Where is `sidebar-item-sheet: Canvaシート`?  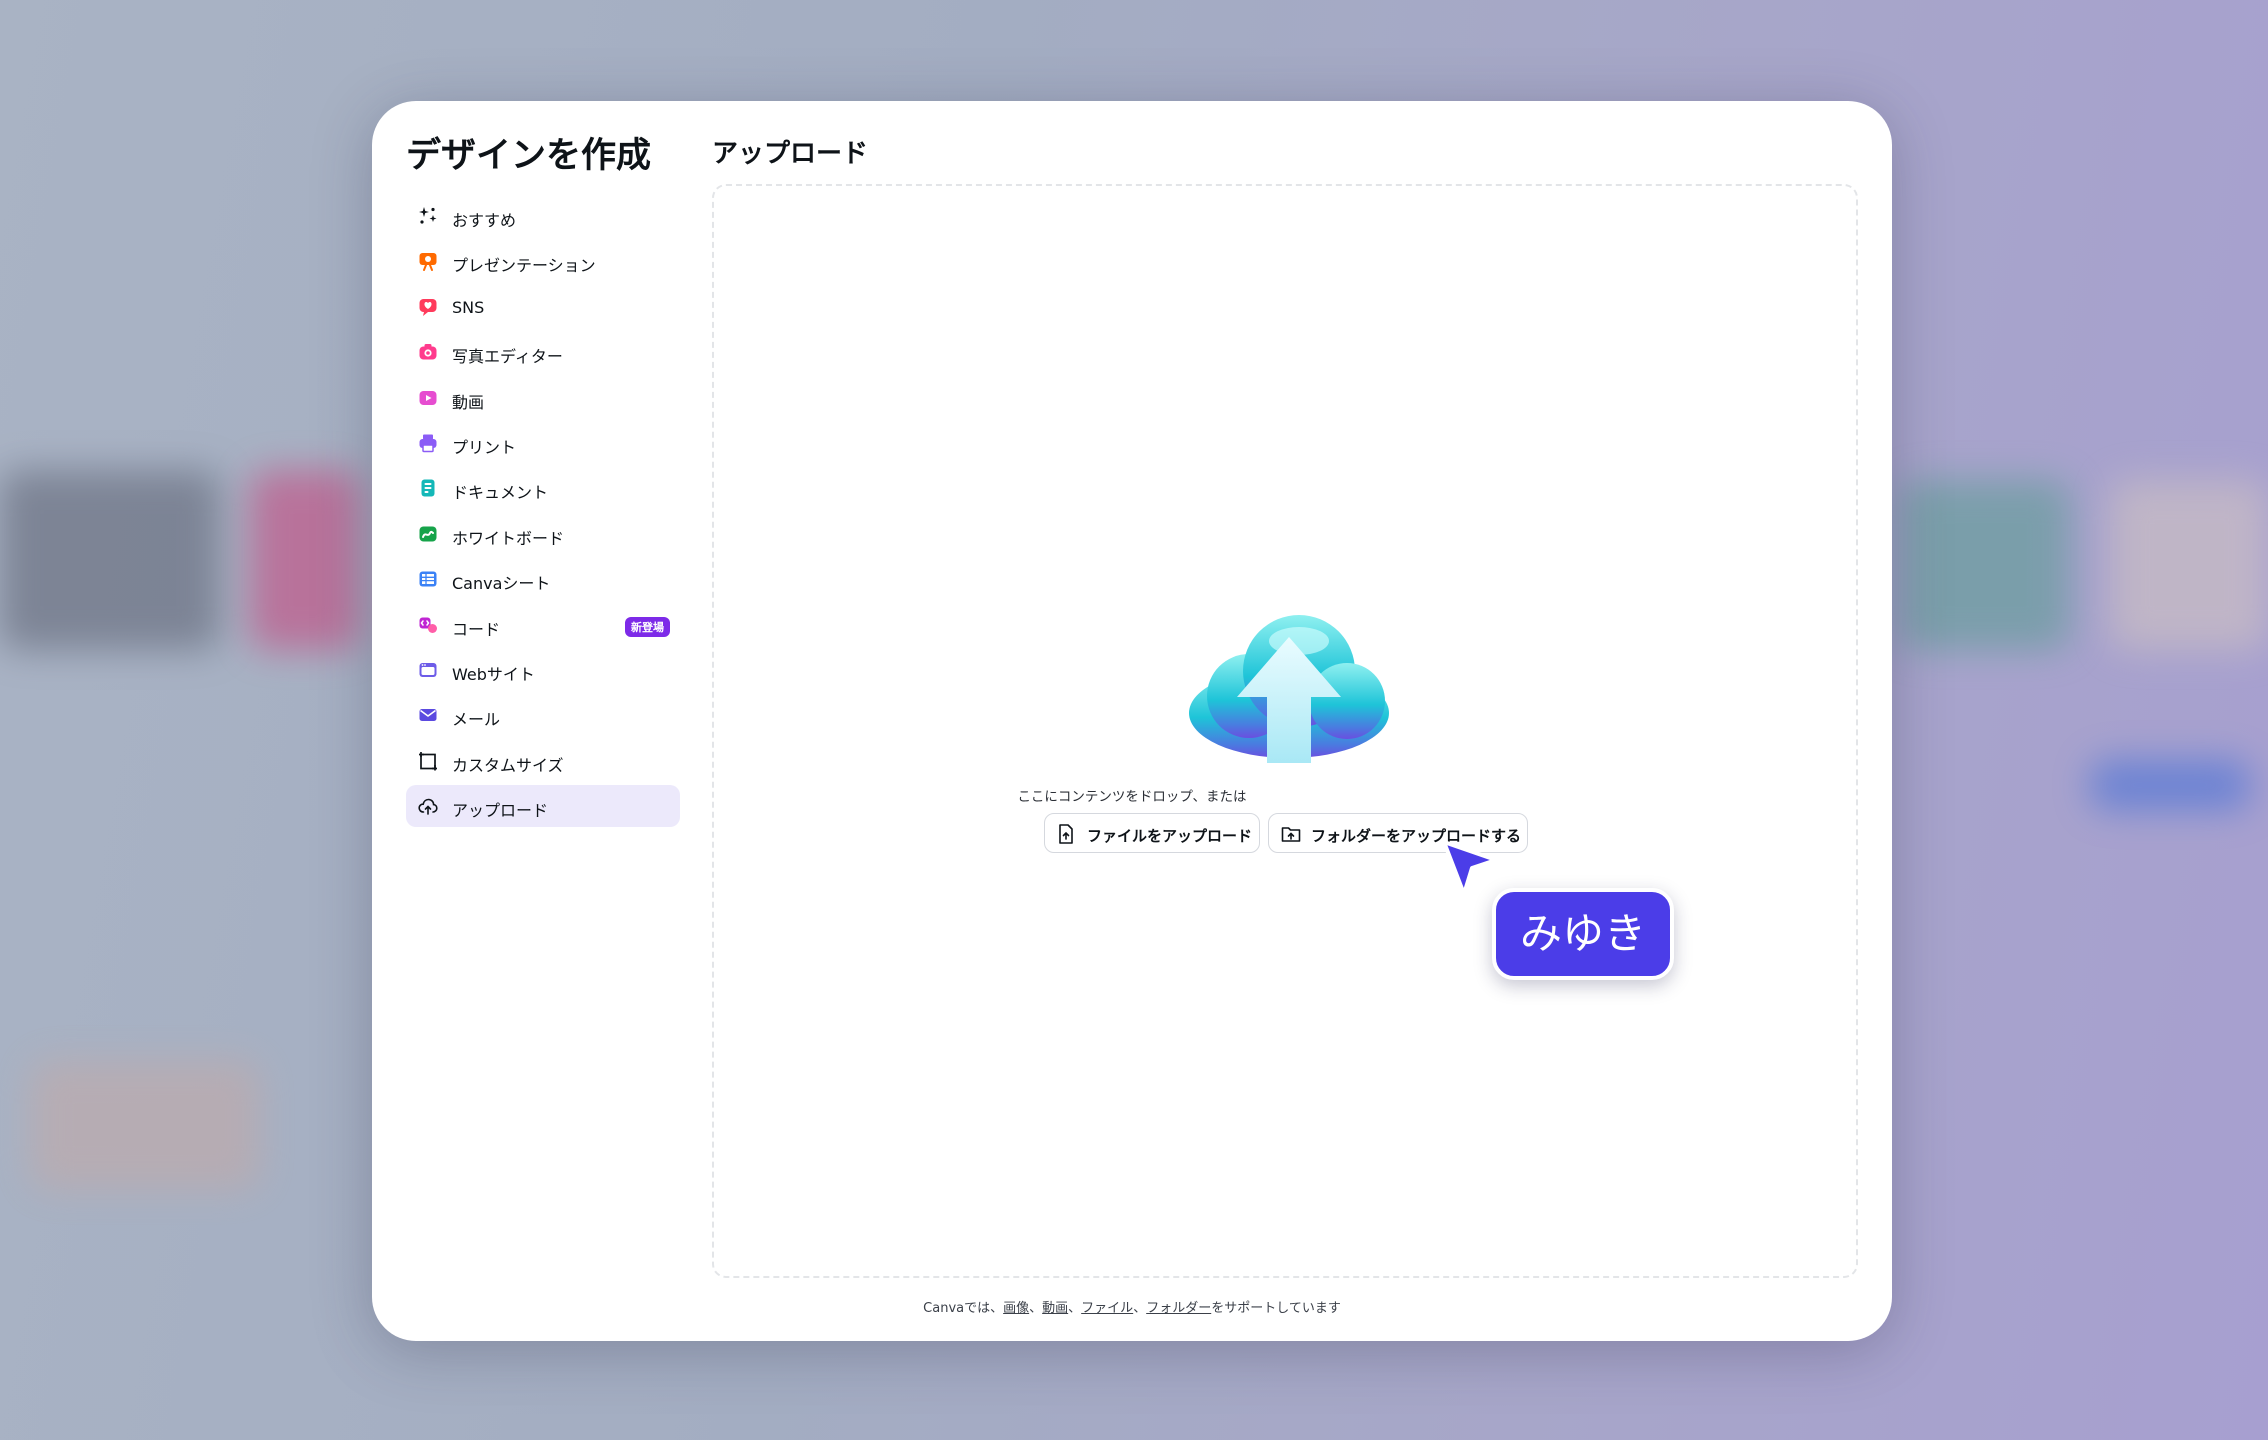
sidebar-item-sheet: Canvaシート is located at coordinates (543, 579).